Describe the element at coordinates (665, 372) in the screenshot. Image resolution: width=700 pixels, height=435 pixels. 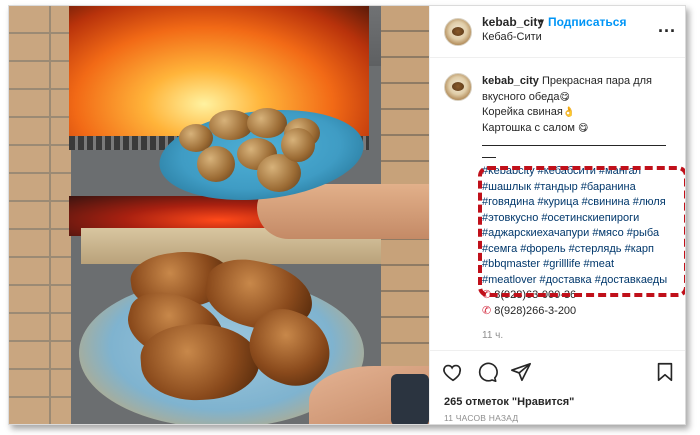
I see `bookmark-icon` at that location.